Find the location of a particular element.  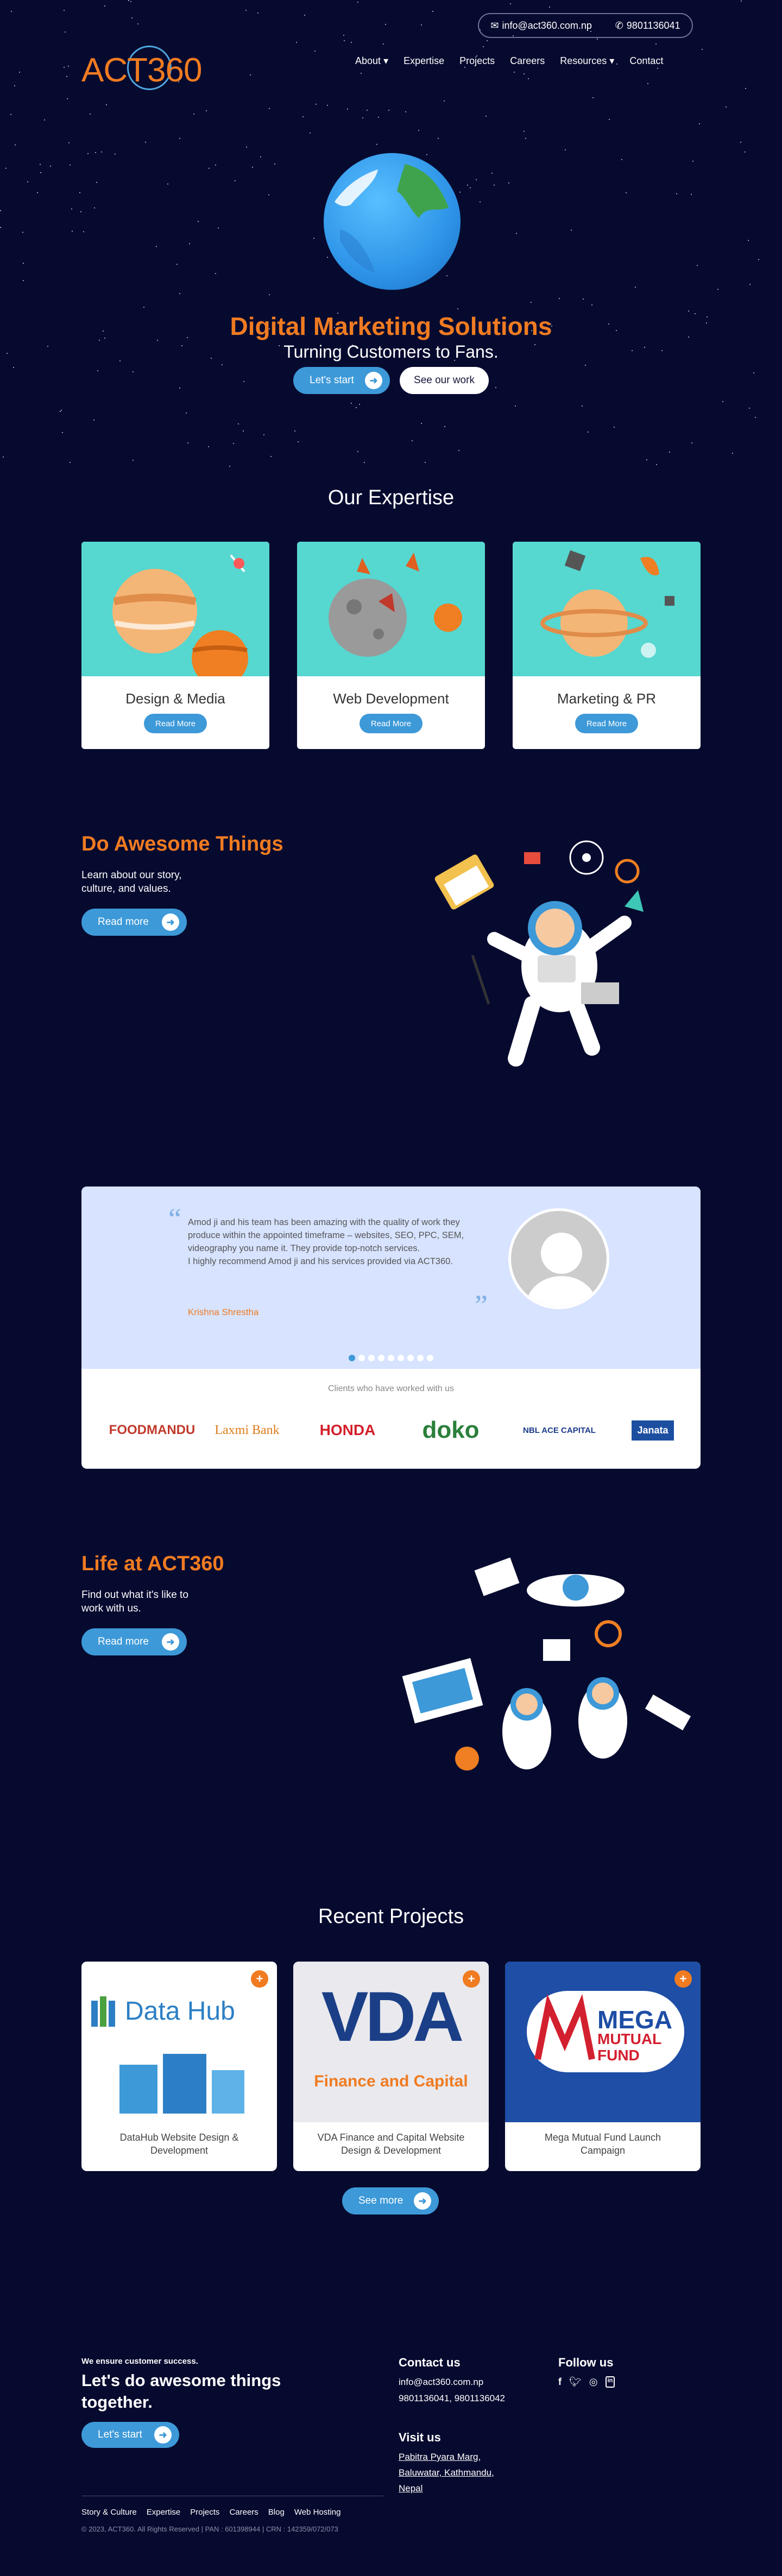

footer-email: info@act360.com.np is located at coordinates (441, 2382).